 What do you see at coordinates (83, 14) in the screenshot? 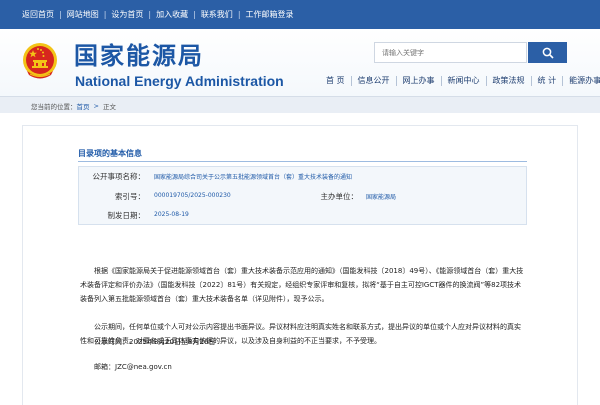
I see `link-site-map: 网站地图` at bounding box center [83, 14].